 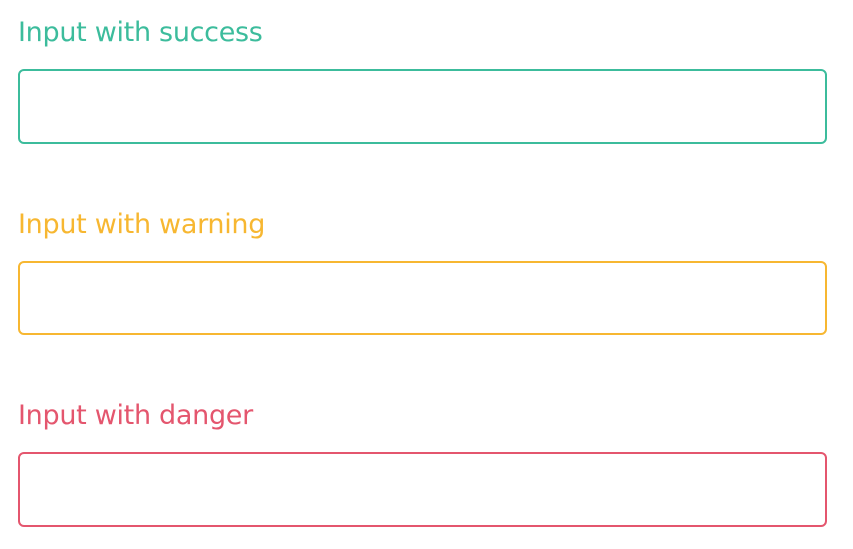 What do you see at coordinates (422, 298) in the screenshot?
I see `warning-input` at bounding box center [422, 298].